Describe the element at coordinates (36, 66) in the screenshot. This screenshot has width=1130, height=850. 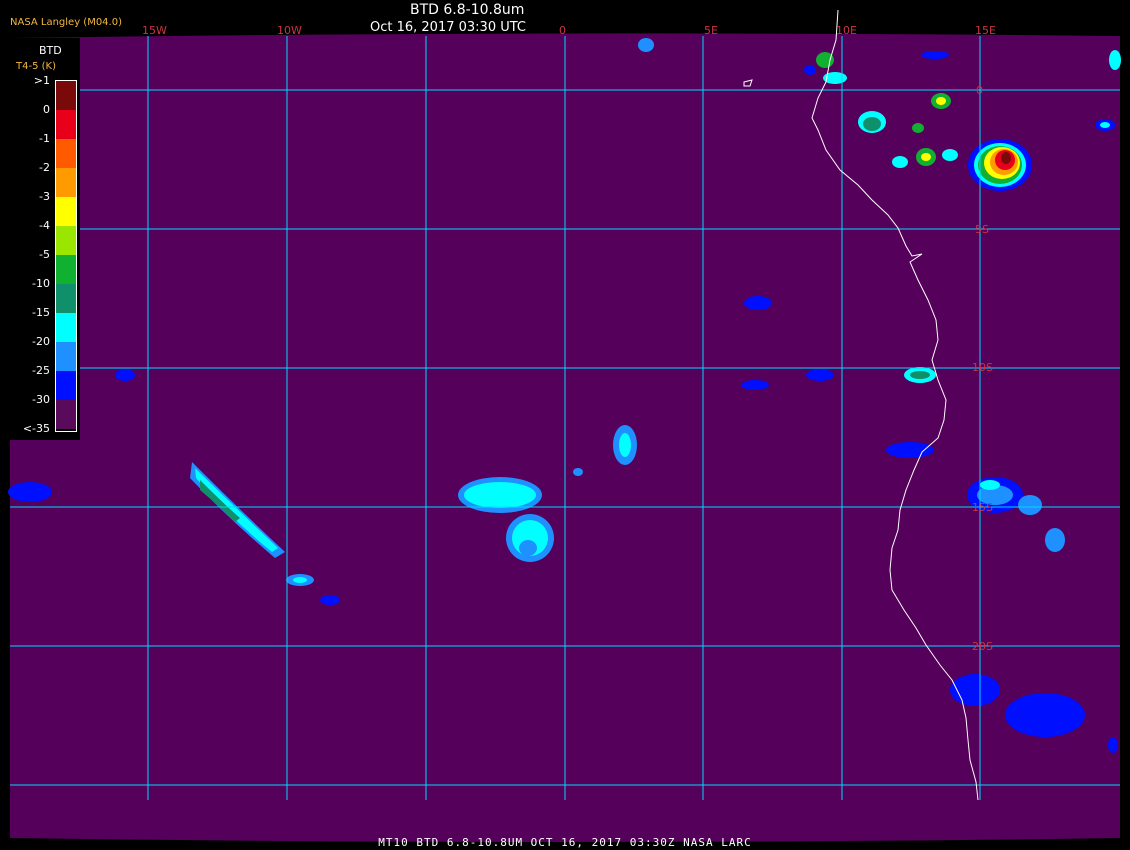
I see `legend-subtitle: T4-5 (K)` at that location.